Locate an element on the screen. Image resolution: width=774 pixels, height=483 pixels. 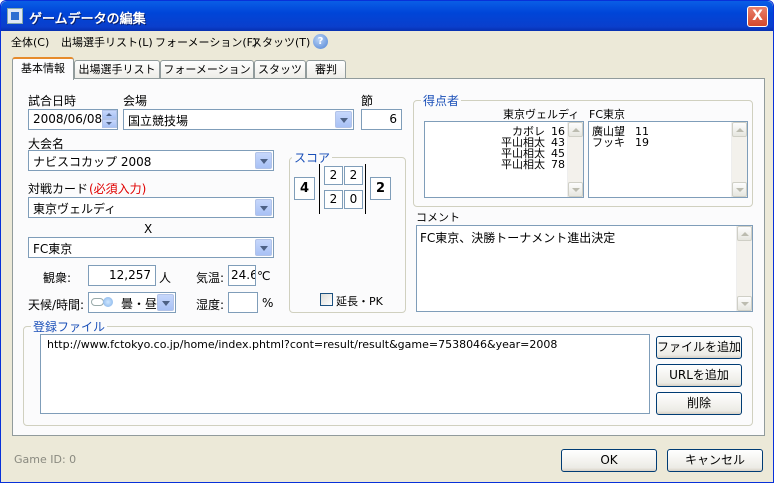
comment-text: FC東京、決勝トーナメント進出決定 is located at coordinates (518, 238).